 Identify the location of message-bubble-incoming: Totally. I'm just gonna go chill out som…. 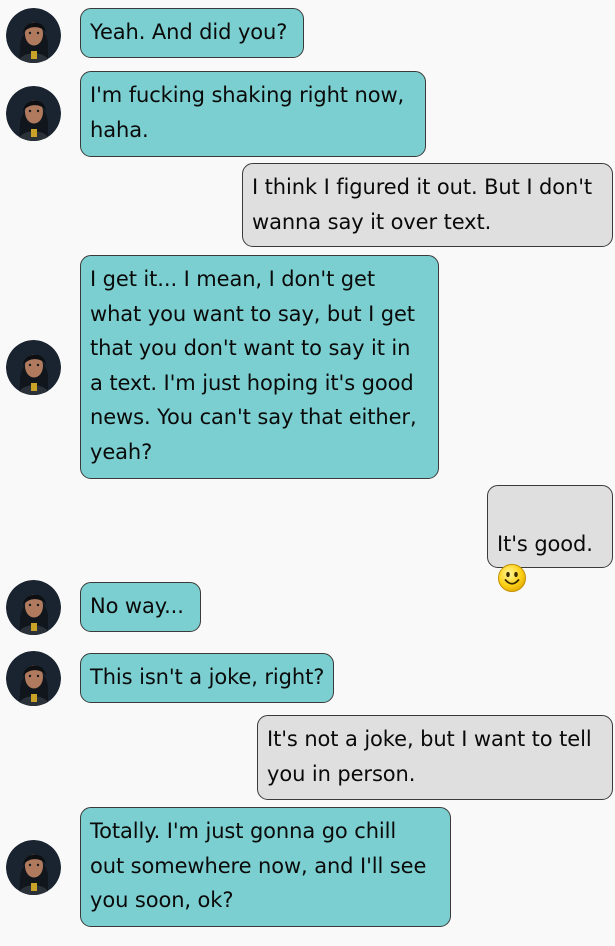
(265, 867).